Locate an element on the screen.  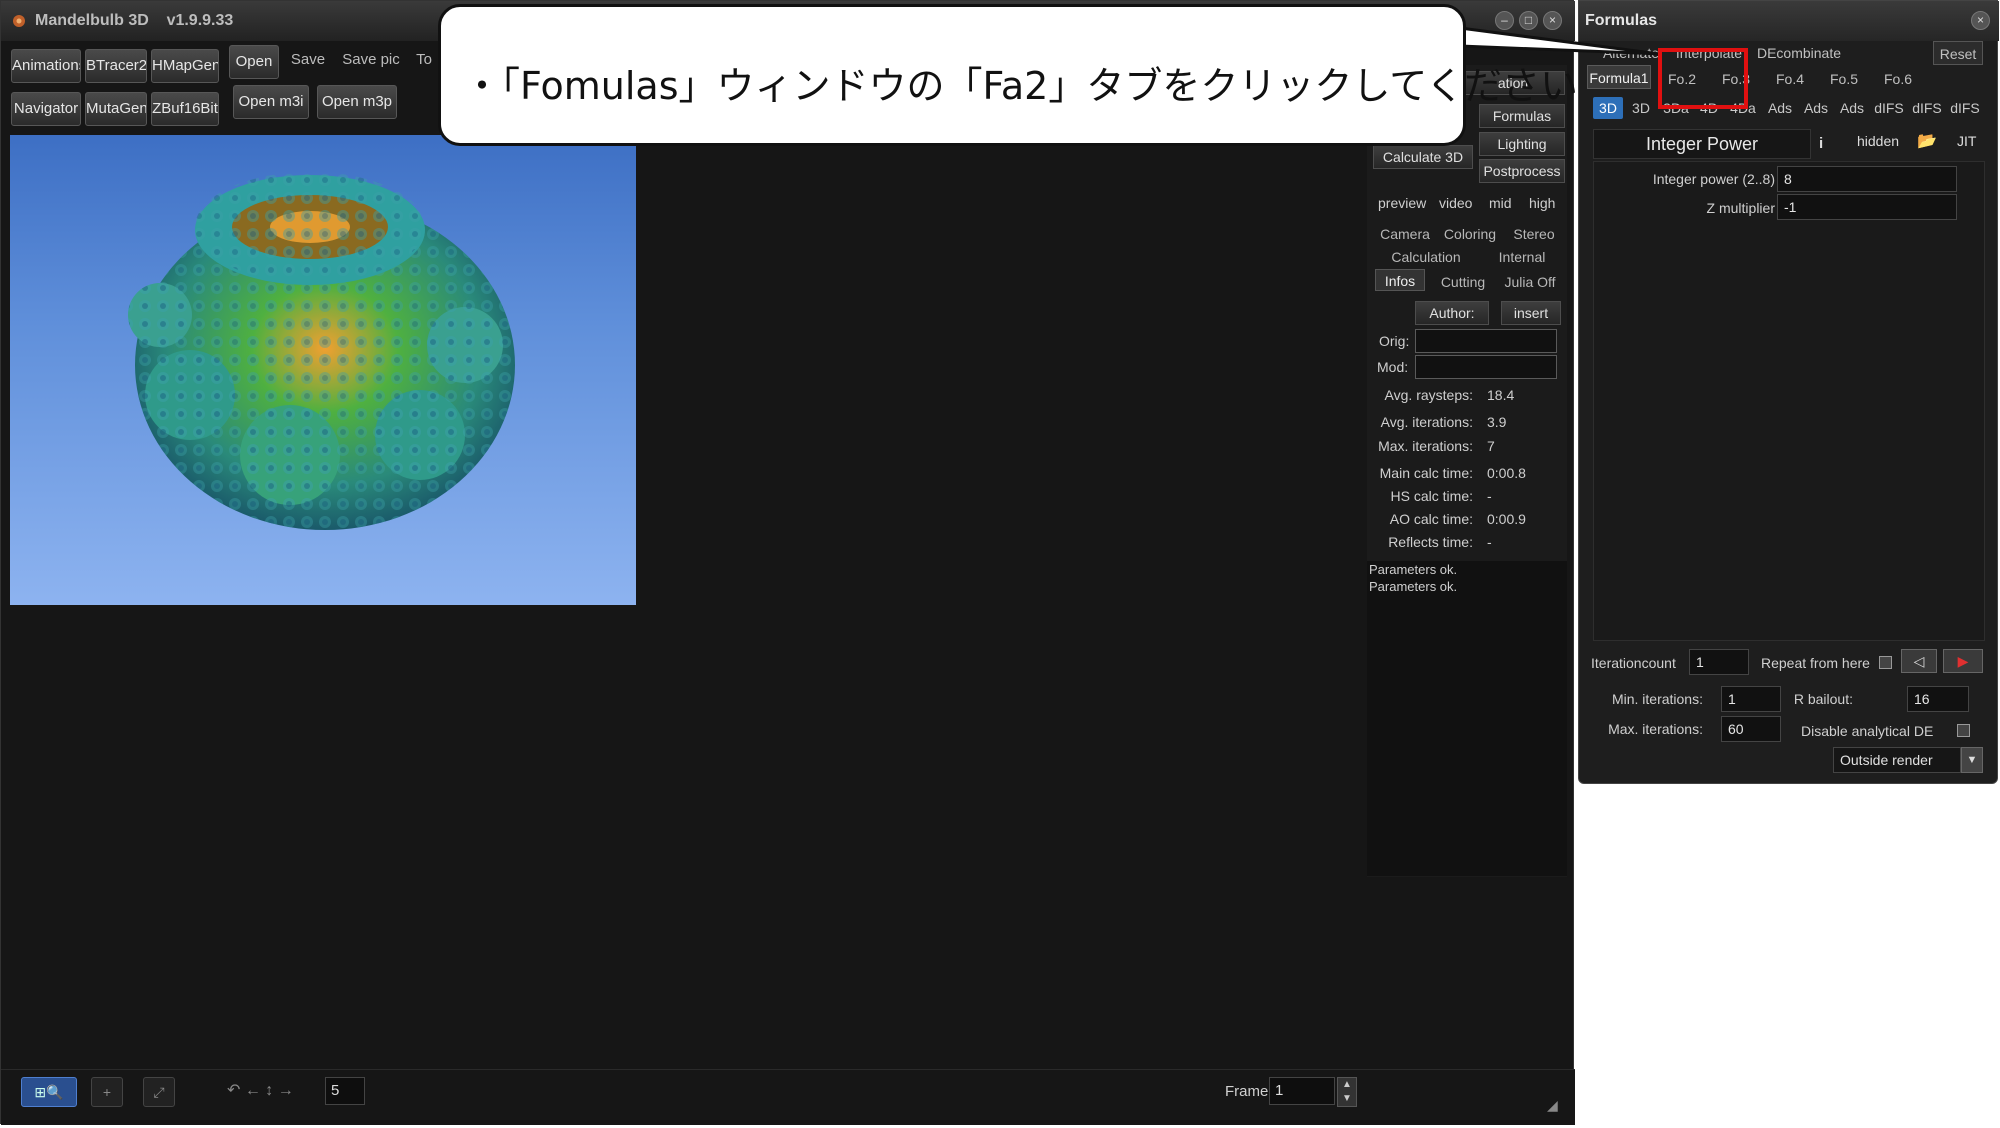
log-line: Parameters ok. is located at coordinates (1413, 569).